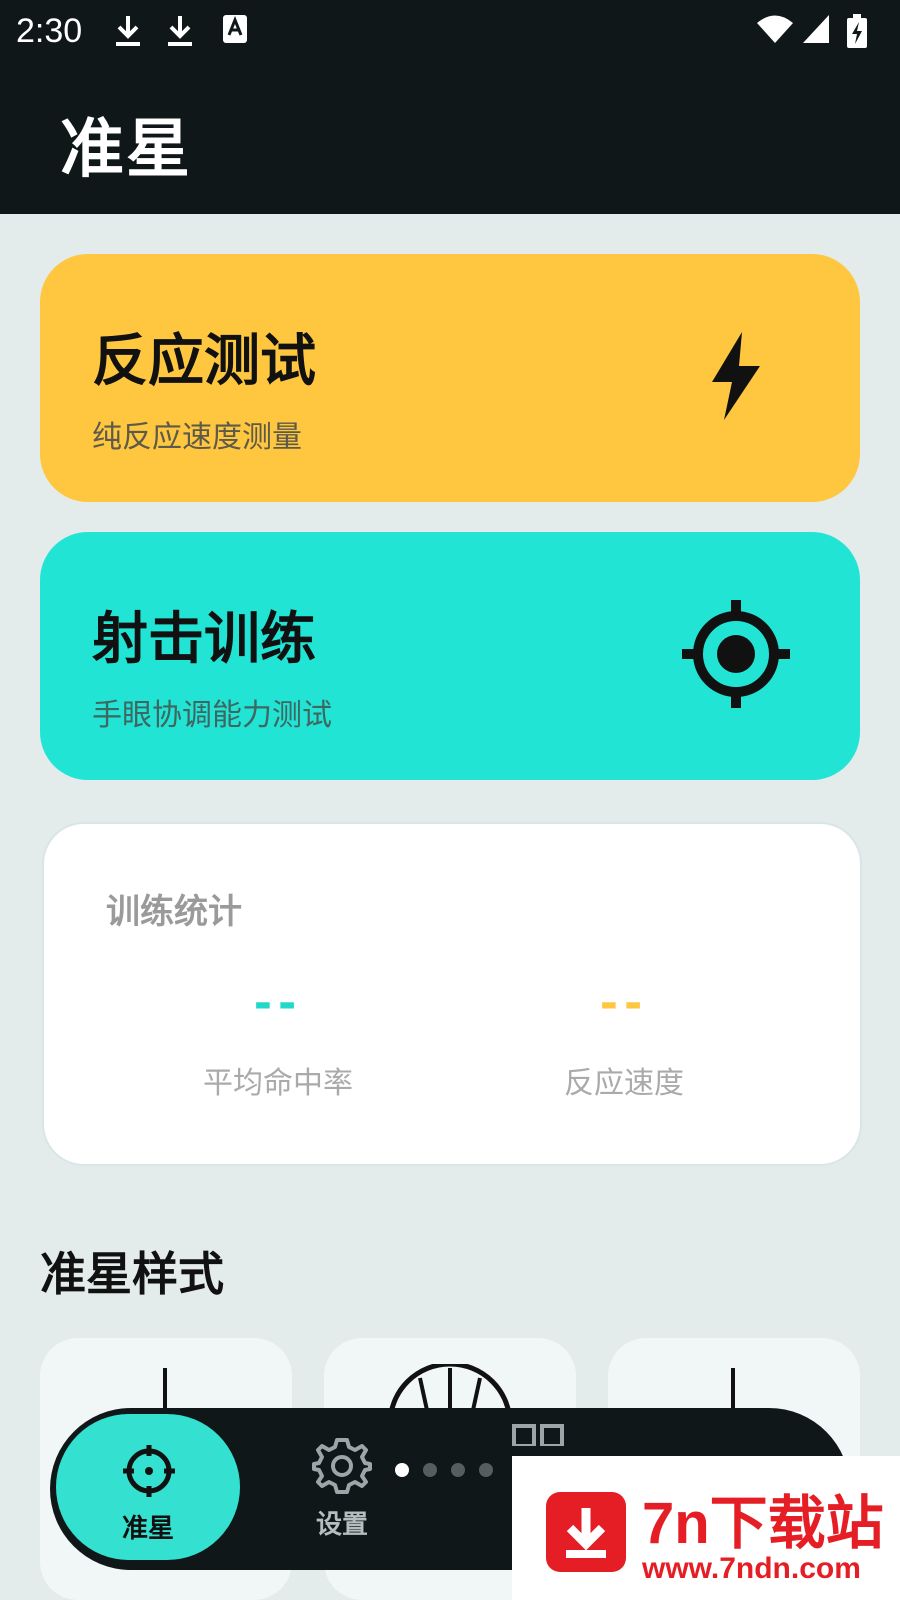 The width and height of the screenshot is (900, 1600). Describe the element at coordinates (450, 656) in the screenshot. I see `shooting-training-card: 射击训练 手眼协调能力测试` at that location.